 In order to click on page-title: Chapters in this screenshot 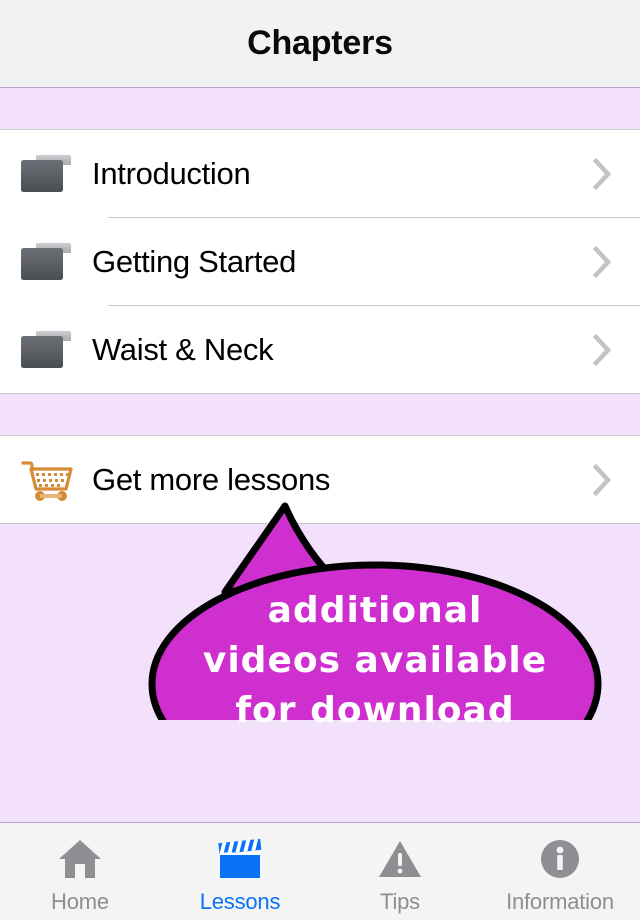, I will do `click(320, 43)`.